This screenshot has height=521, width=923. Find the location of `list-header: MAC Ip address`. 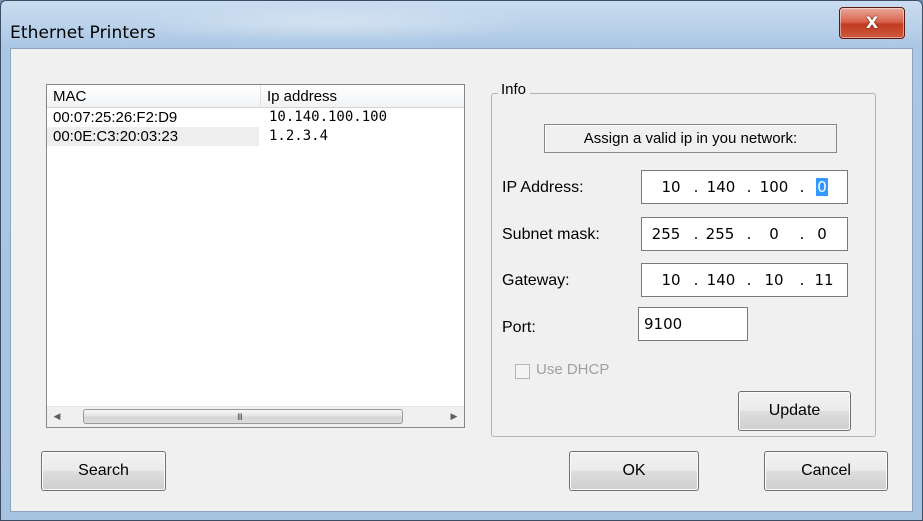

list-header: MAC Ip address is located at coordinates (255, 96).